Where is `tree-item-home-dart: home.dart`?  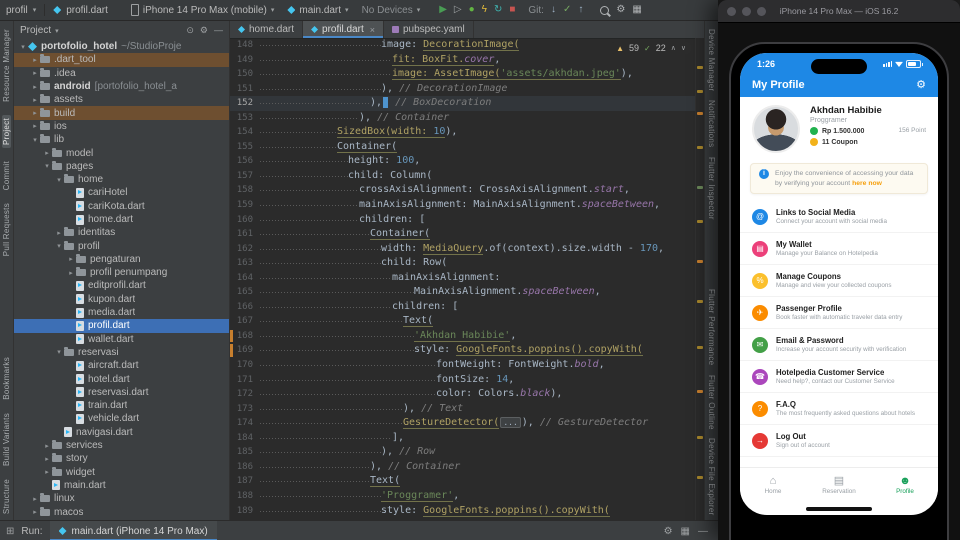
tree-item-home-dart: home.dart is located at coordinates (121, 219).